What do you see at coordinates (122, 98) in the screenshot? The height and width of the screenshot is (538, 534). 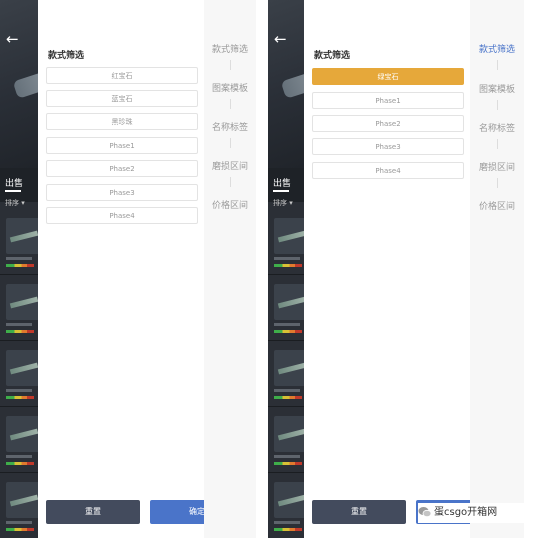 I see `style-option-sapphire: 蓝宝石` at bounding box center [122, 98].